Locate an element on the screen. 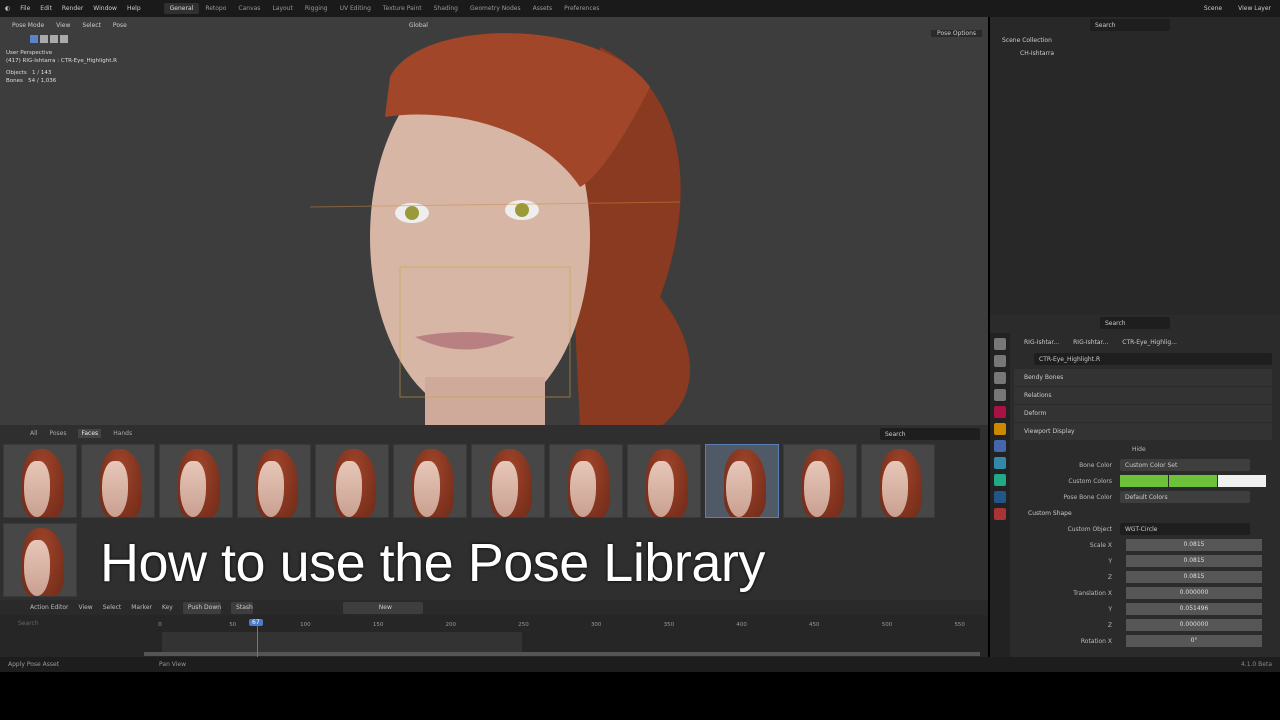  transform-field-row: Translation X 0.000000 is located at coordinates (1147, 593).